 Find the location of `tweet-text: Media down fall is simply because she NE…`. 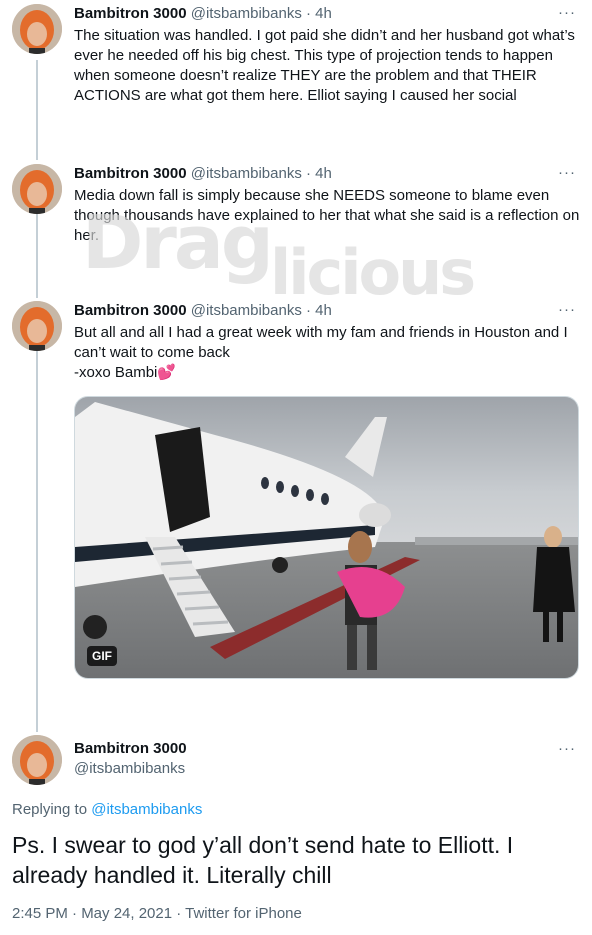

tweet-text: Media down fall is simply because she NE… is located at coordinates (327, 215).